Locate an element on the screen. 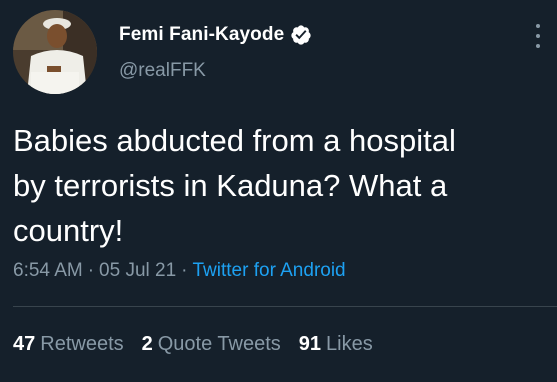  author-display-name: Femi Fani-Kayode is located at coordinates (201, 35).